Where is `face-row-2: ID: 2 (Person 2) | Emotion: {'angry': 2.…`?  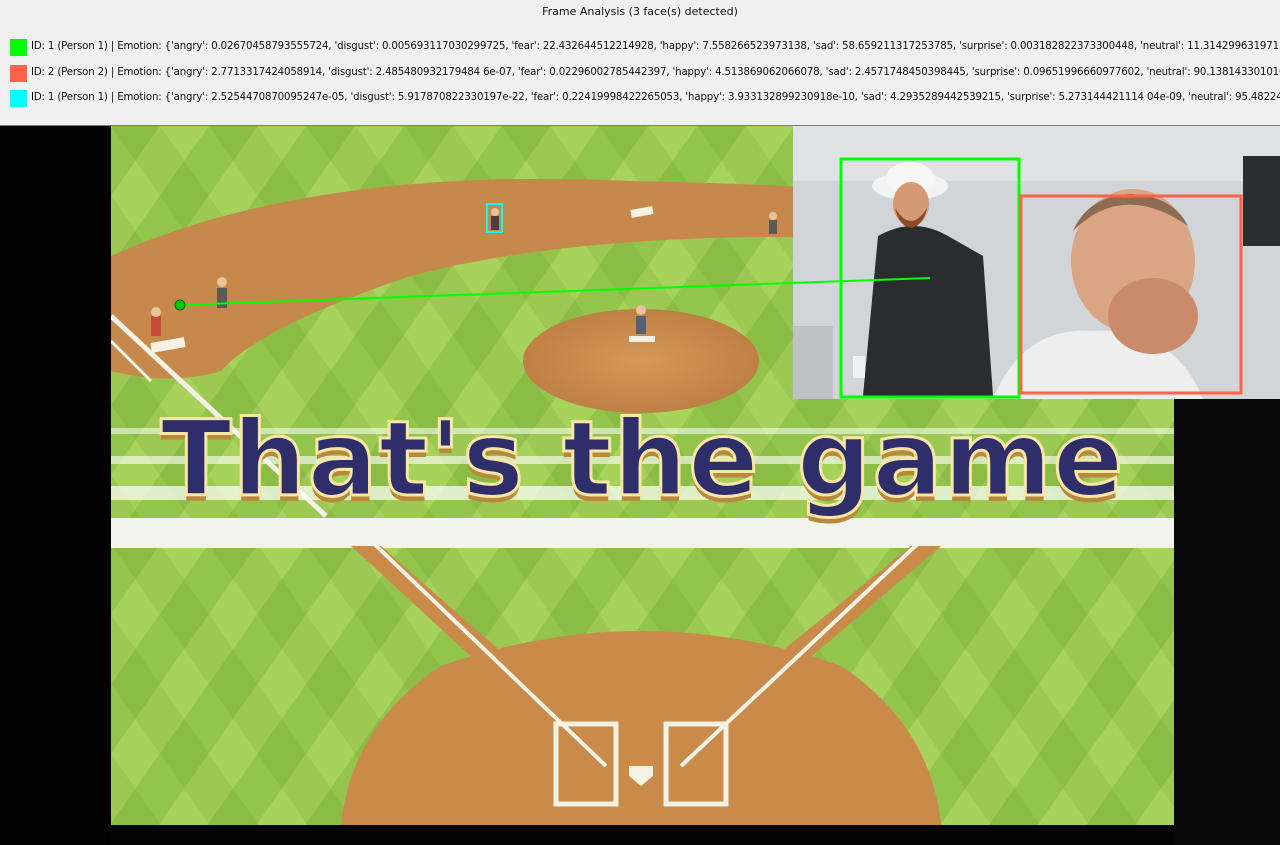
face-row-2: ID: 2 (Person 2) | Emotion: {'angry': 2.… is located at coordinates (645, 73).